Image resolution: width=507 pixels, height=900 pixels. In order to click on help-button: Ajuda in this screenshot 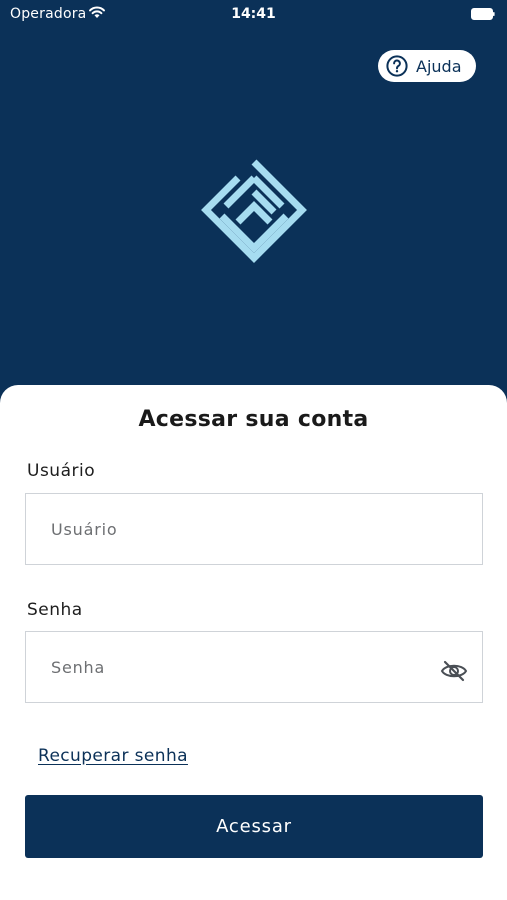, I will do `click(427, 66)`.